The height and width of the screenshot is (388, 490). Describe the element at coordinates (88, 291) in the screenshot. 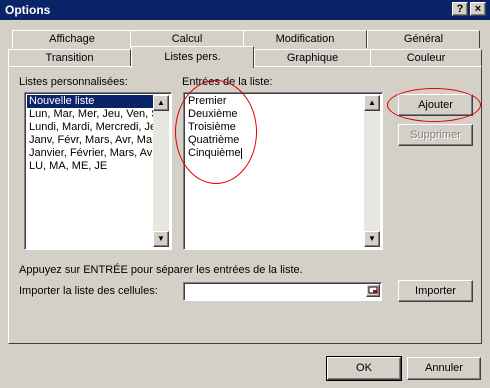

I see `import-label: Importer la liste des cellules:` at that location.